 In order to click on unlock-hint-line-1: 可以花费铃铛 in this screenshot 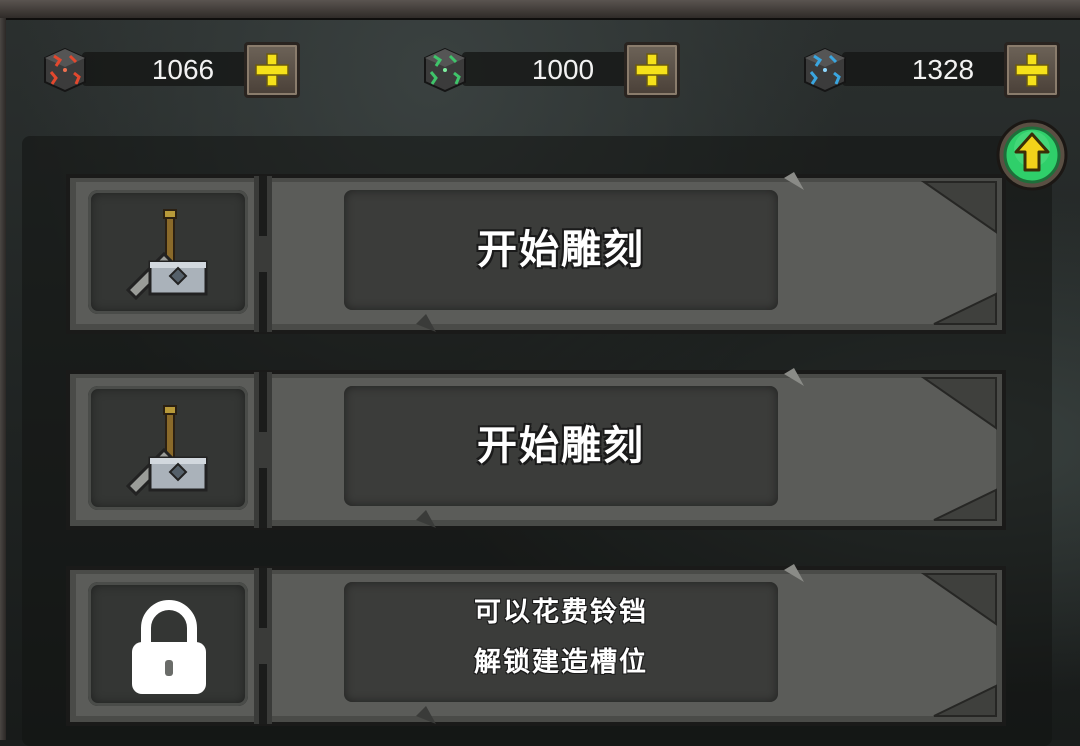, I will do `click(561, 612)`.